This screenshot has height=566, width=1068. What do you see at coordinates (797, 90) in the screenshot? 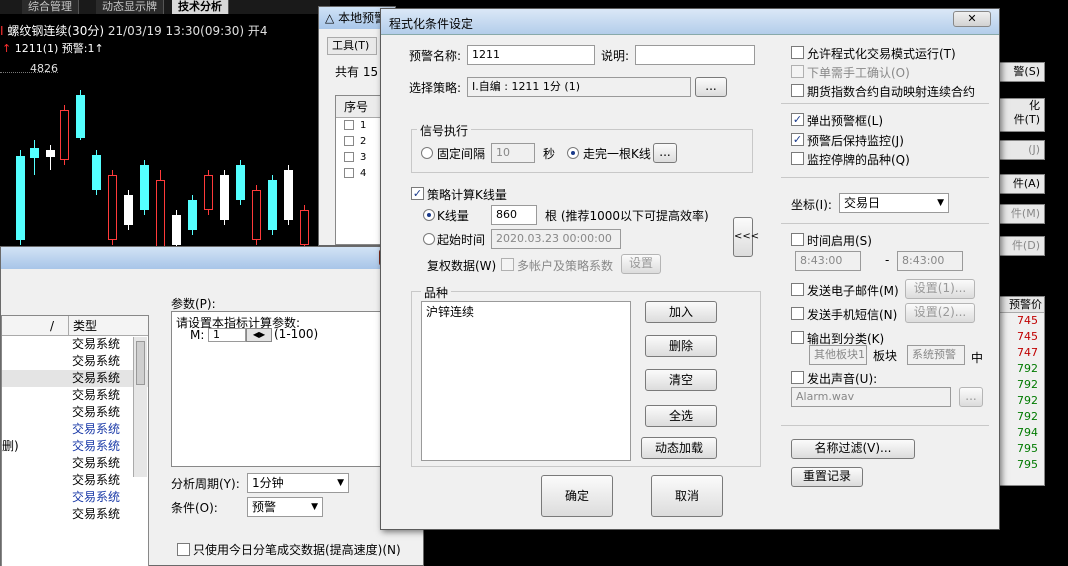
I see `index-map-checkbox` at bounding box center [797, 90].